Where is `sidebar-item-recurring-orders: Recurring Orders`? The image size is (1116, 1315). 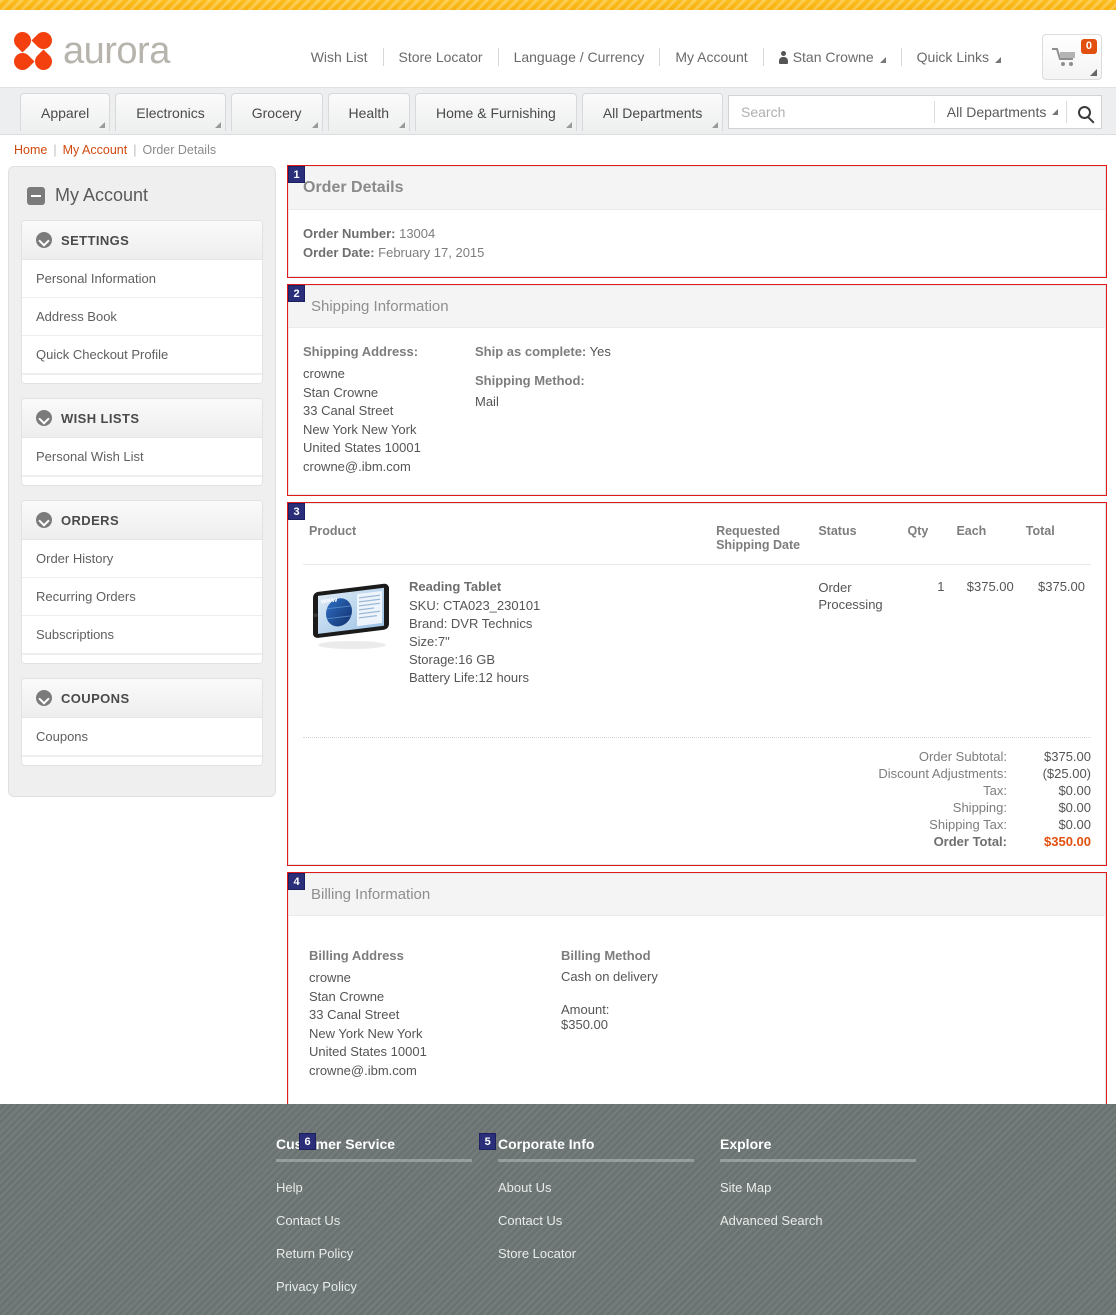
sidebar-item-recurring-orders: Recurring Orders is located at coordinates (142, 597).